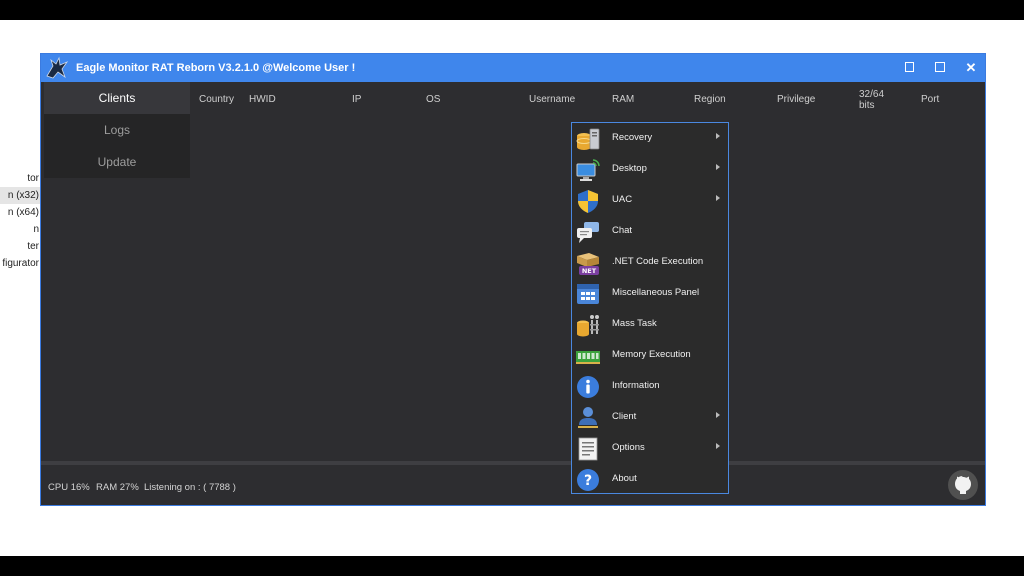 Image resolution: width=1024 pixels, height=576 pixels. What do you see at coordinates (634, 323) in the screenshot?
I see `menu-item-label: Mass Task` at bounding box center [634, 323].